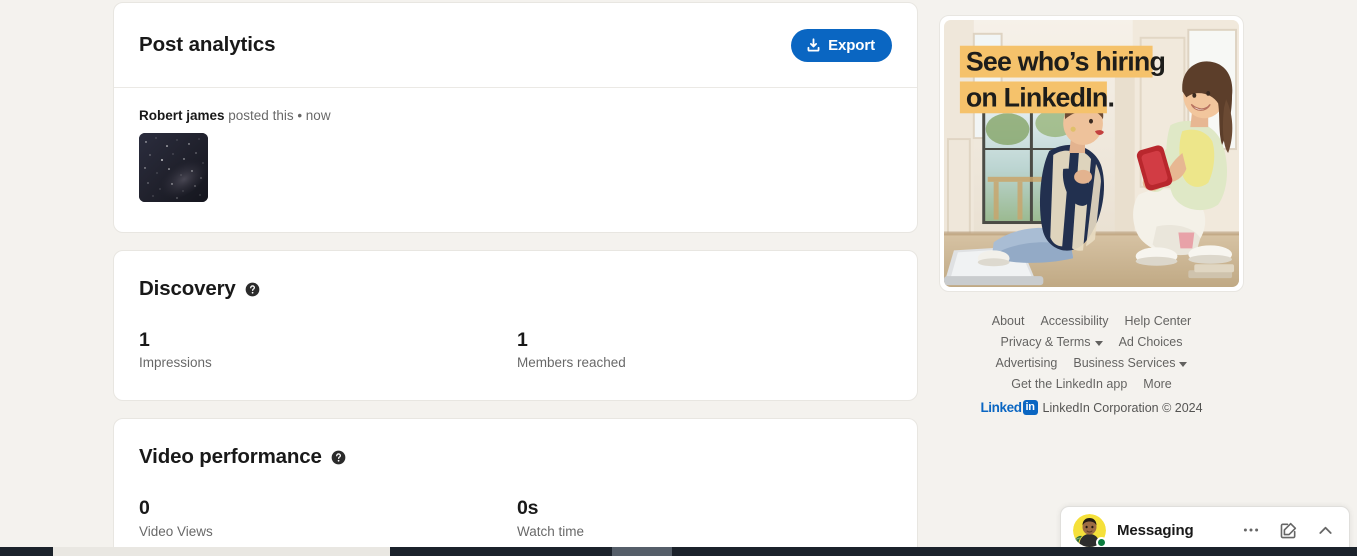  I want to click on footer-row: Privacy & Terms Ad Choices, so click(1091, 342).